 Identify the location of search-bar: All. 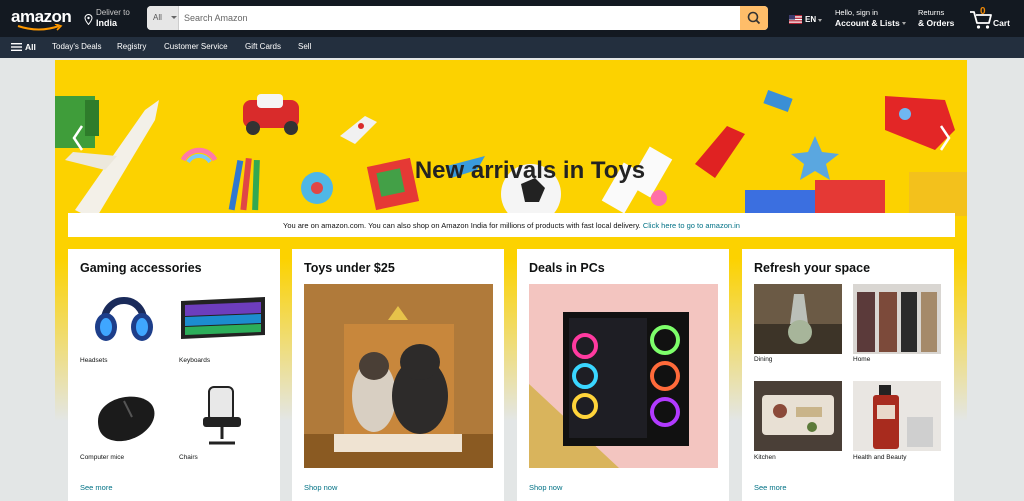
(457, 18).